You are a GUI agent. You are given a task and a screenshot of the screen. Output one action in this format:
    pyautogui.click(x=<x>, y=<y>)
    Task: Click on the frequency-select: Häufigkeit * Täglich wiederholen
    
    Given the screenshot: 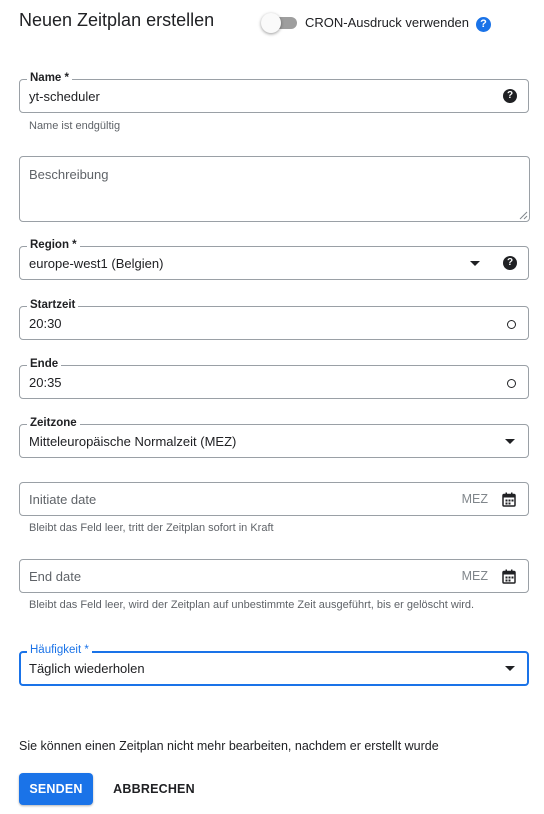 What is the action you would take?
    pyautogui.click(x=274, y=664)
    